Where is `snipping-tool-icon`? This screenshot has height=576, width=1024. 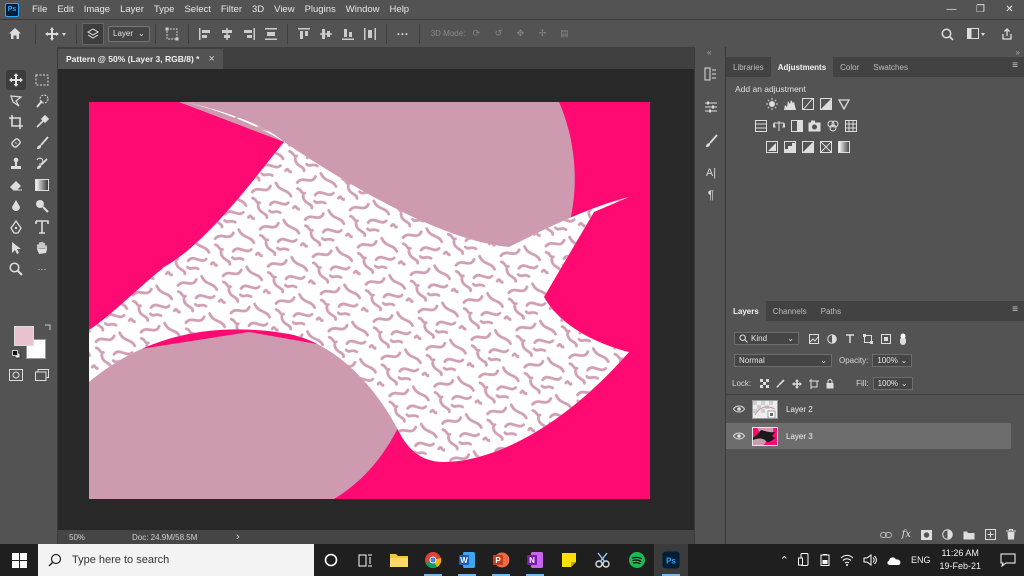 snipping-tool-icon is located at coordinates (603, 560).